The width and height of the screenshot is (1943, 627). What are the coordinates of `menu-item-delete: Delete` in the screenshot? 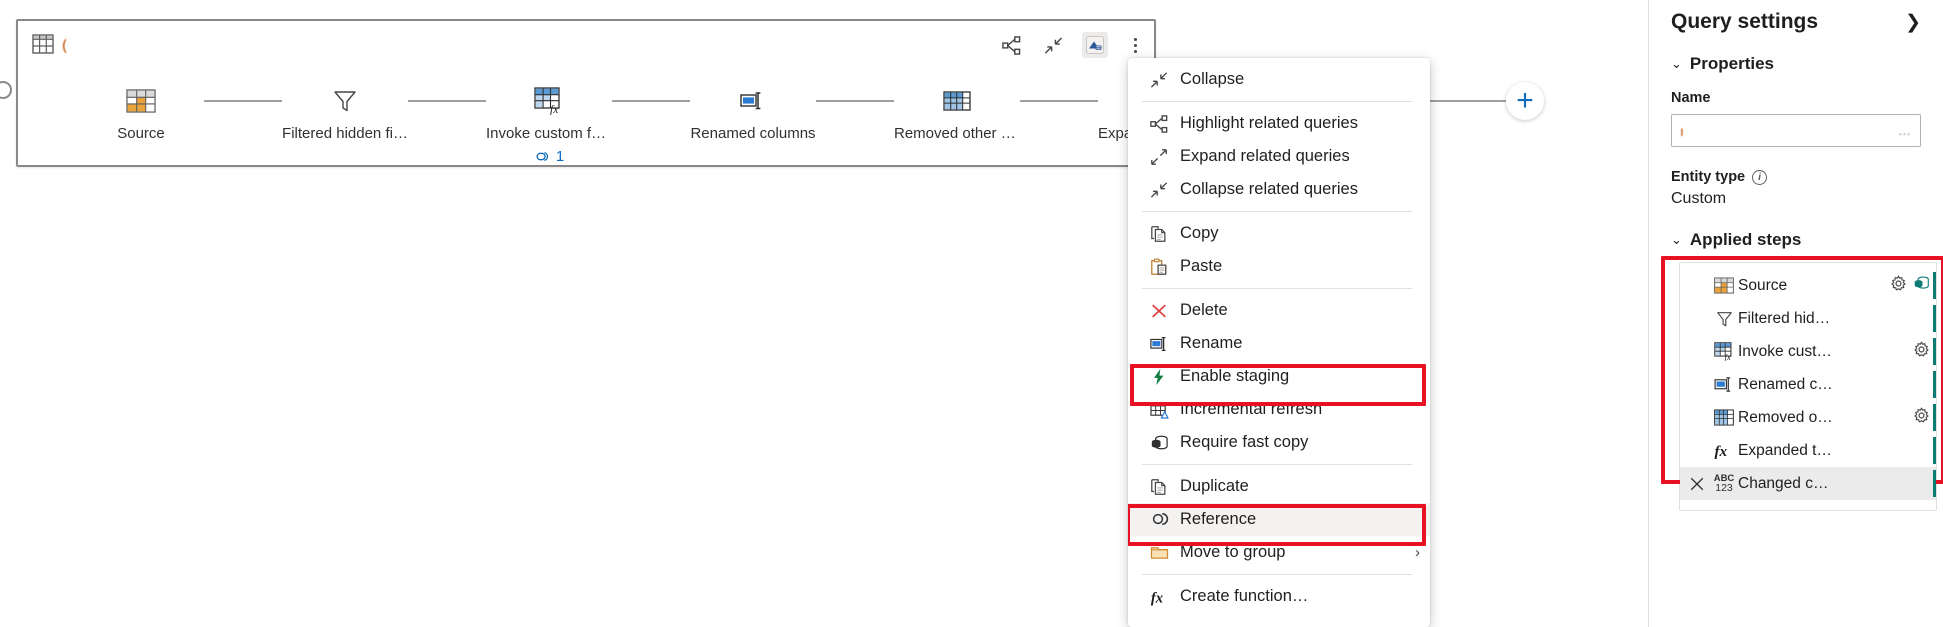 It's located at (1279, 310).